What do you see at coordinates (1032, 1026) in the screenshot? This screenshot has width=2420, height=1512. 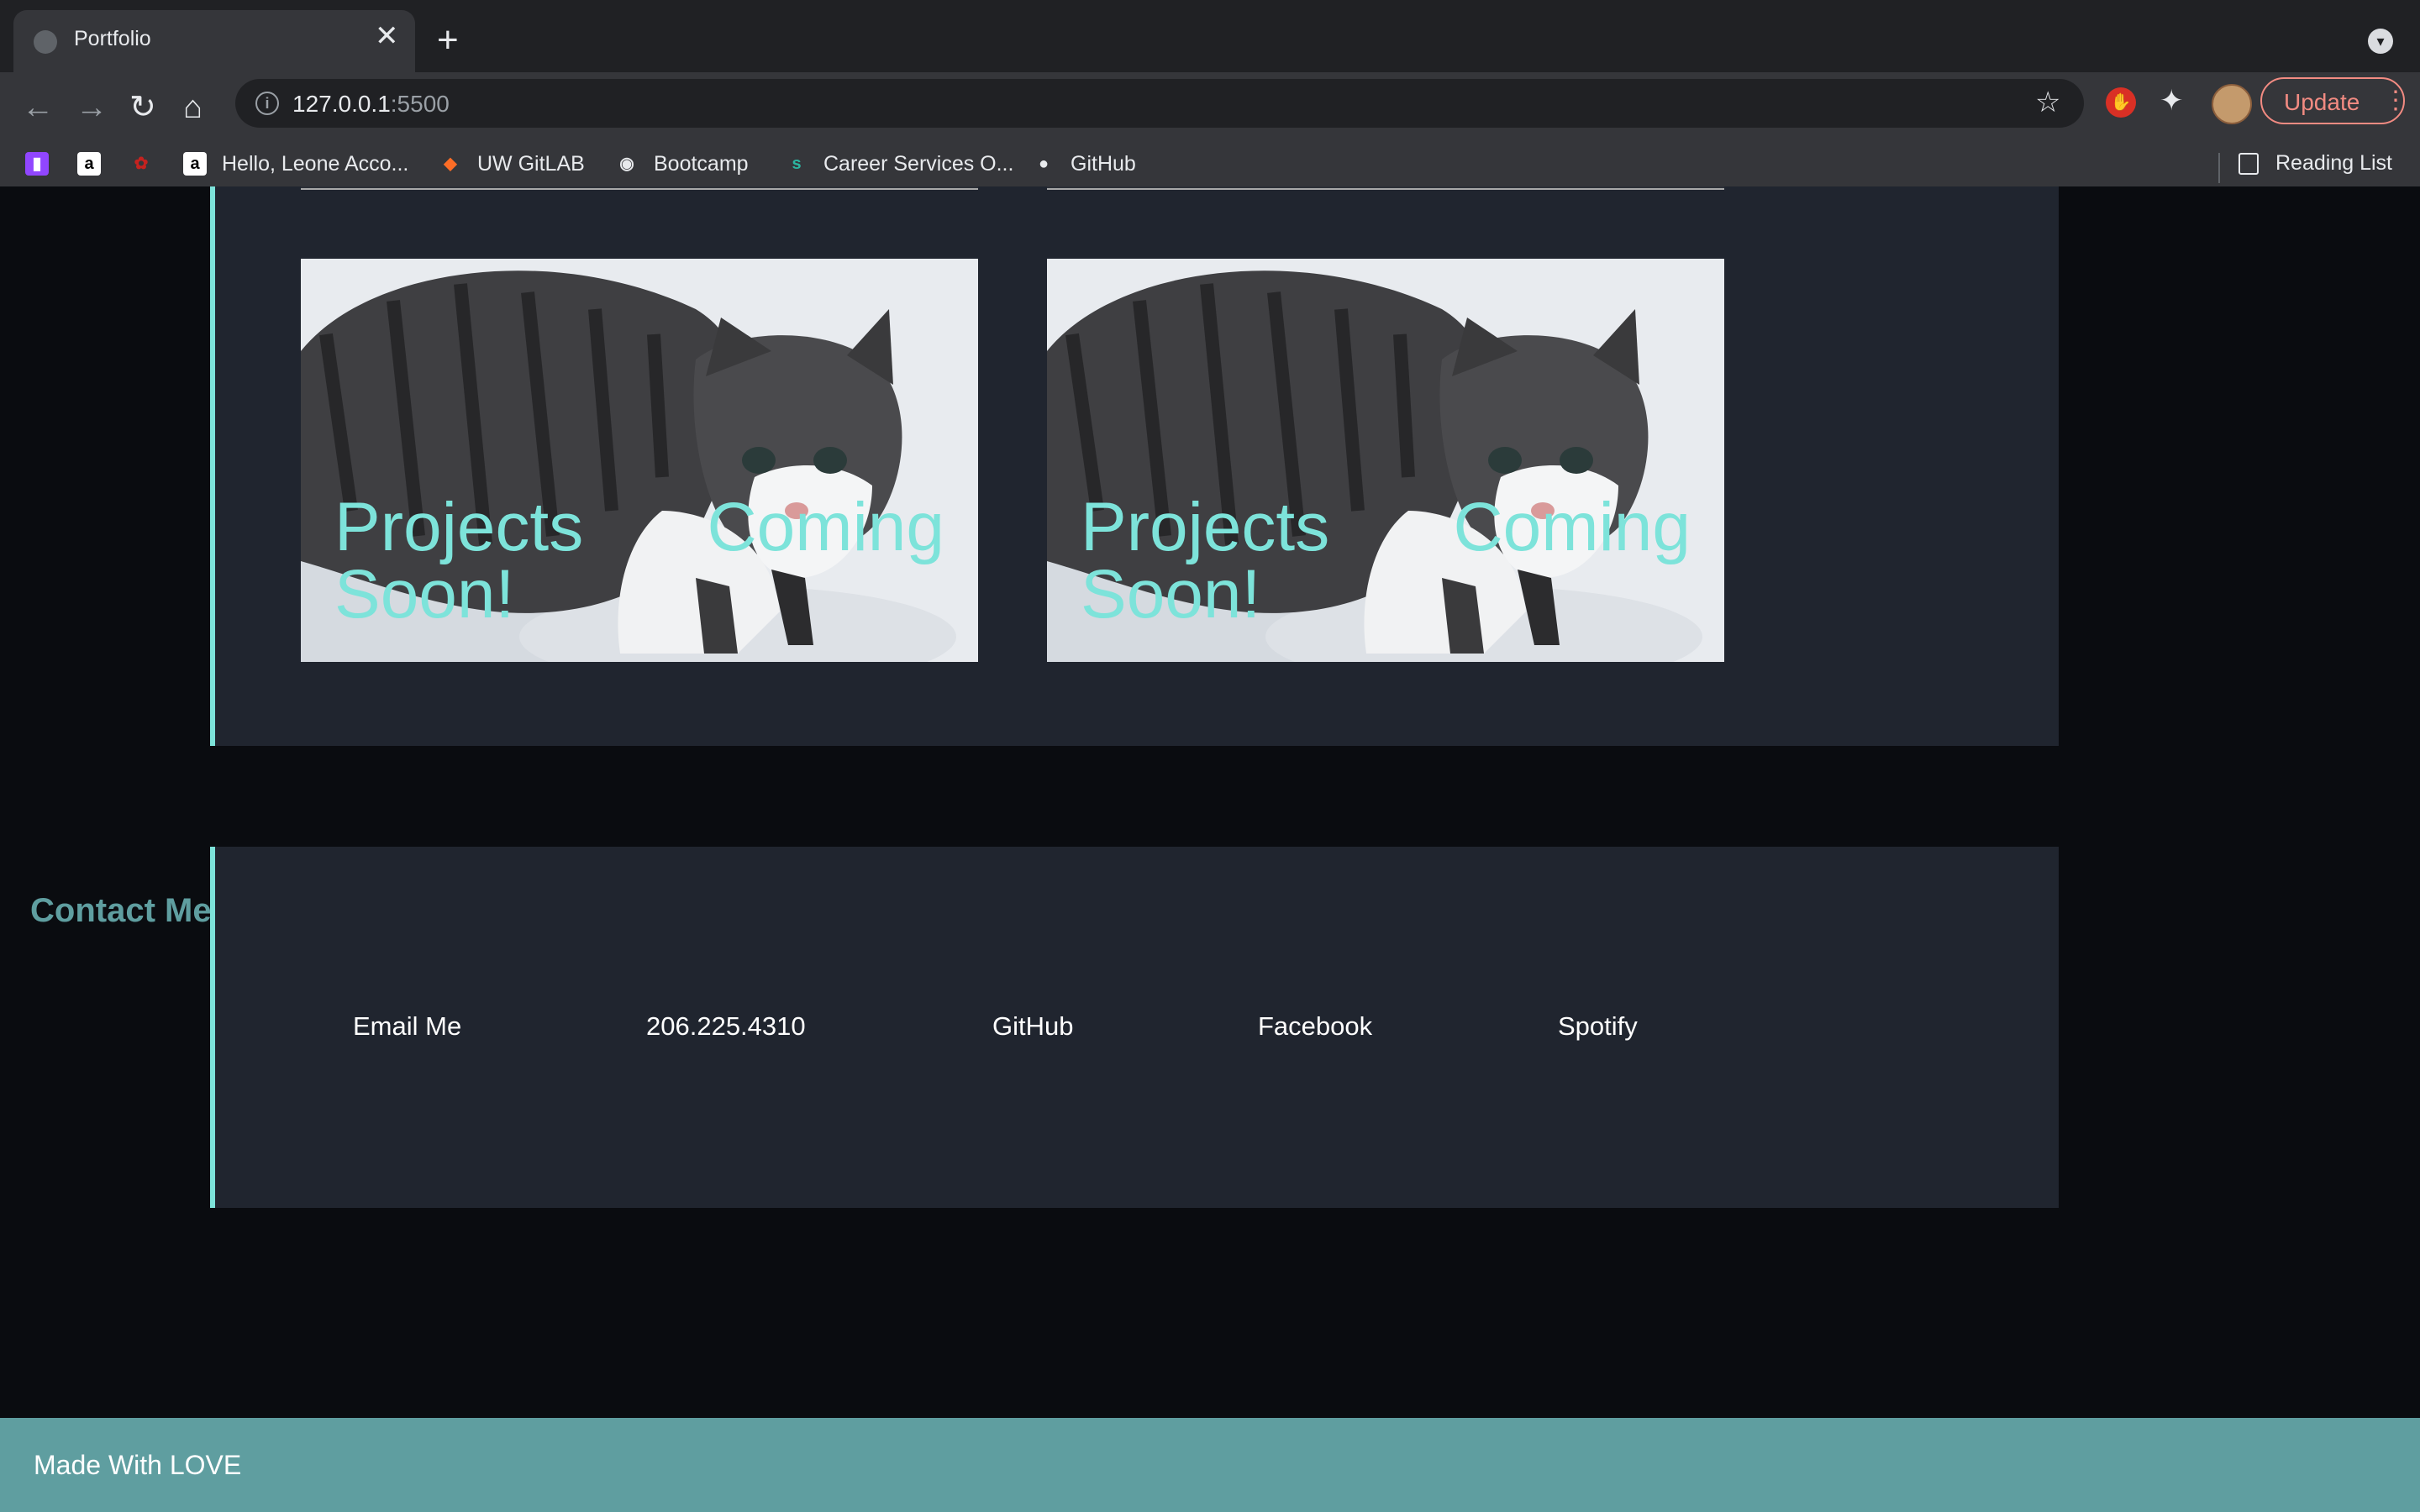 I see `github-link: GitHub` at bounding box center [1032, 1026].